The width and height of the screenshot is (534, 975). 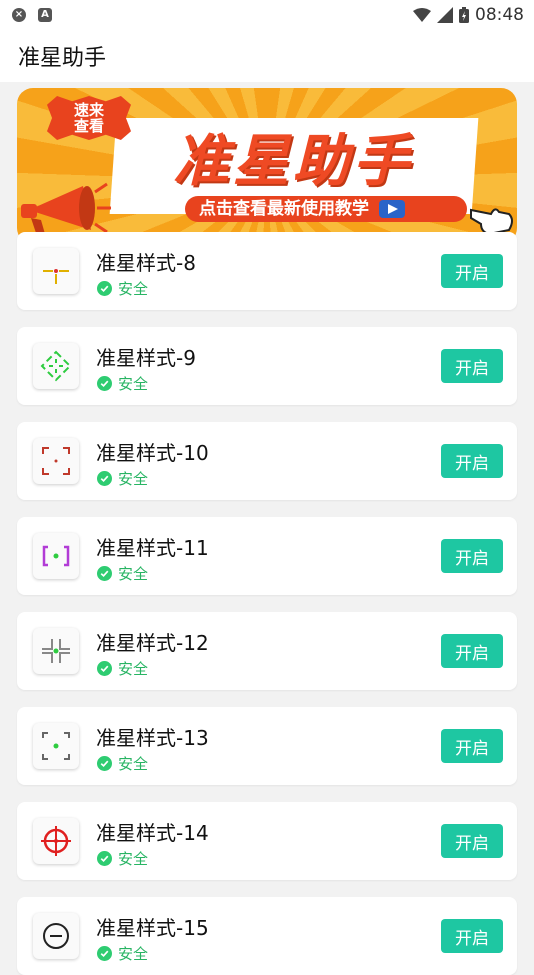 What do you see at coordinates (267, 936) in the screenshot?
I see `list-item: 准星样式-15 安全 开启` at bounding box center [267, 936].